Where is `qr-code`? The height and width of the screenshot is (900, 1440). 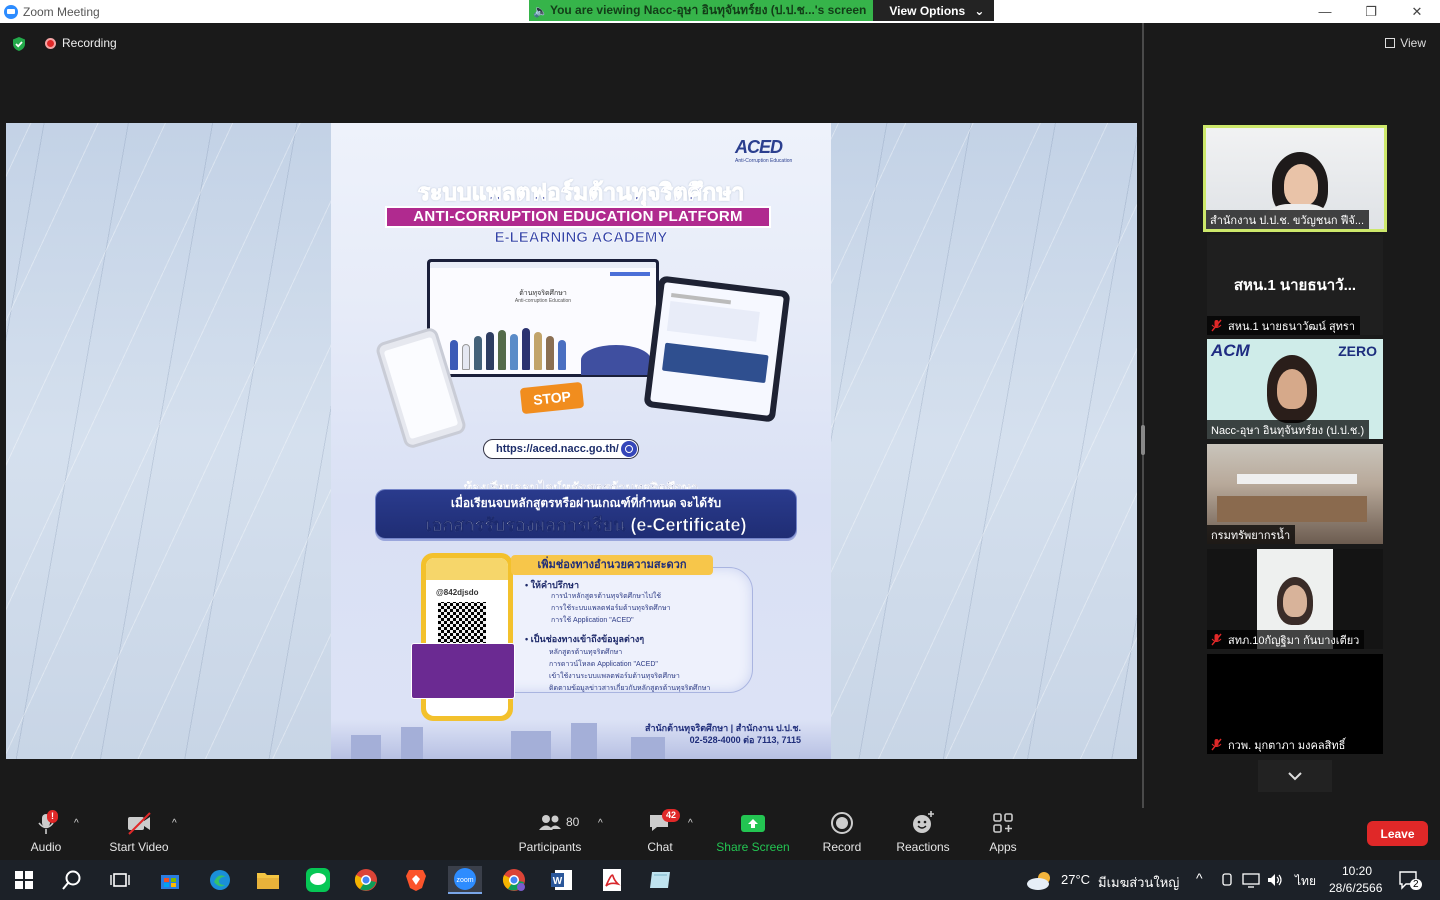
qr-code is located at coordinates (462, 625).